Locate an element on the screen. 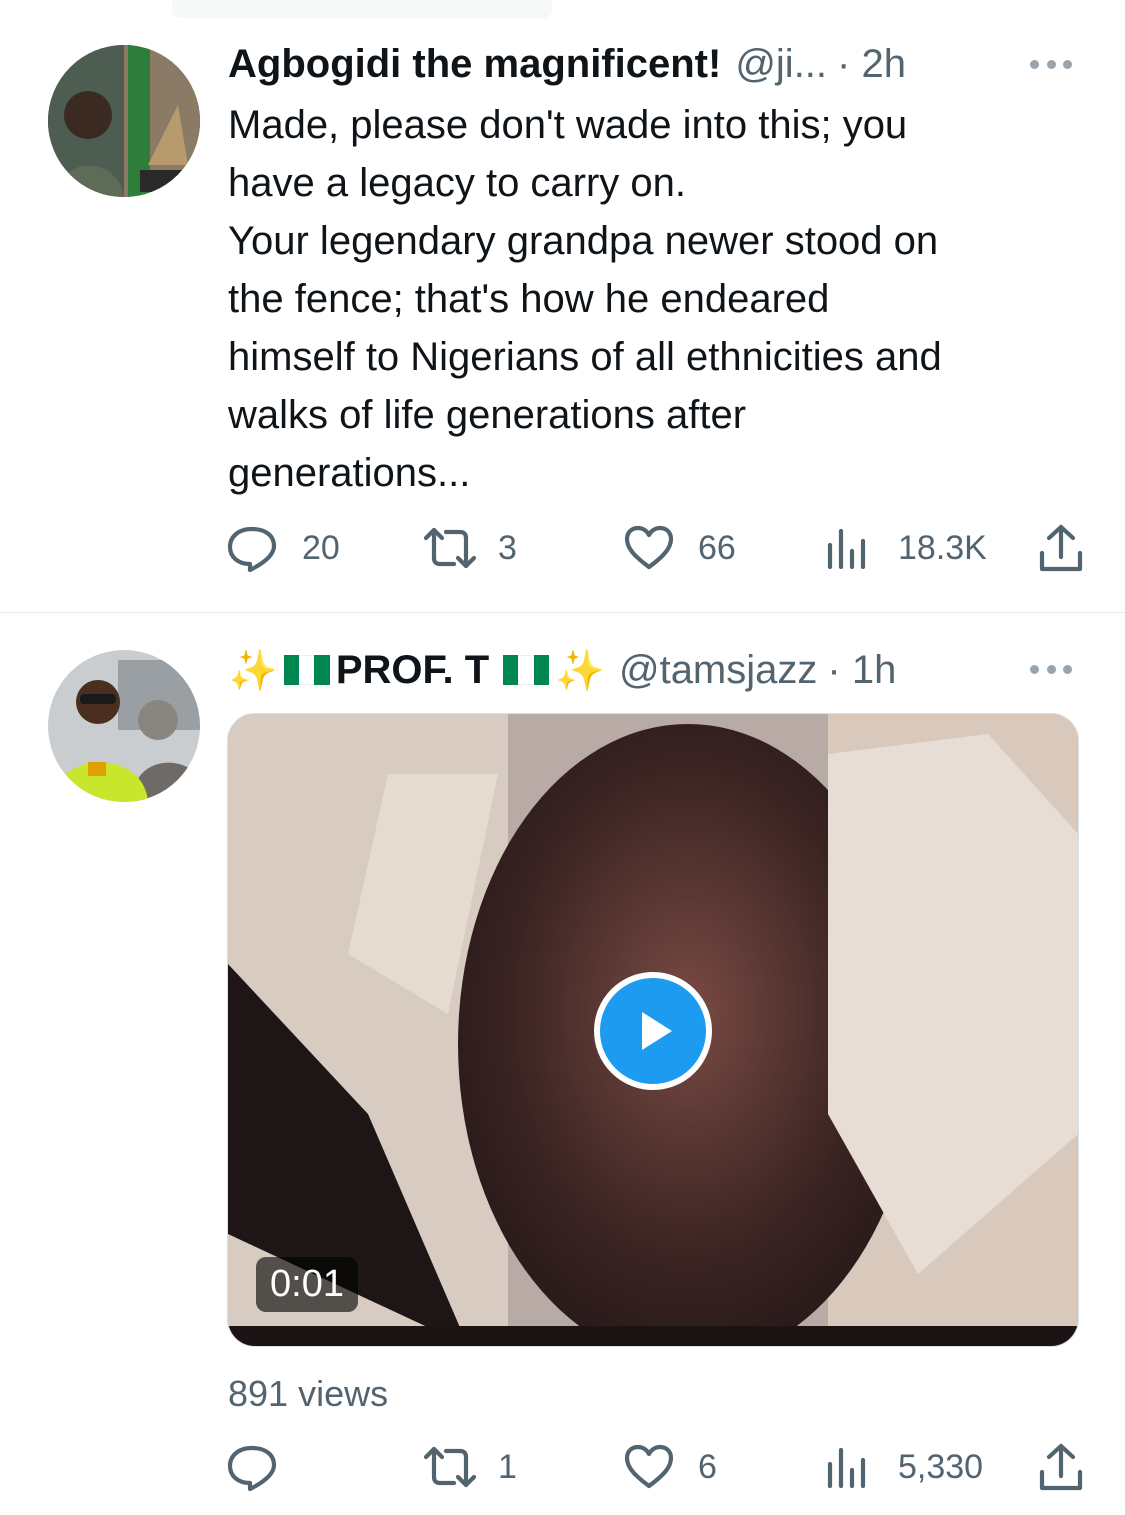 This screenshot has height=1515, width=1125. like-button: 6 is located at coordinates (670, 1467).